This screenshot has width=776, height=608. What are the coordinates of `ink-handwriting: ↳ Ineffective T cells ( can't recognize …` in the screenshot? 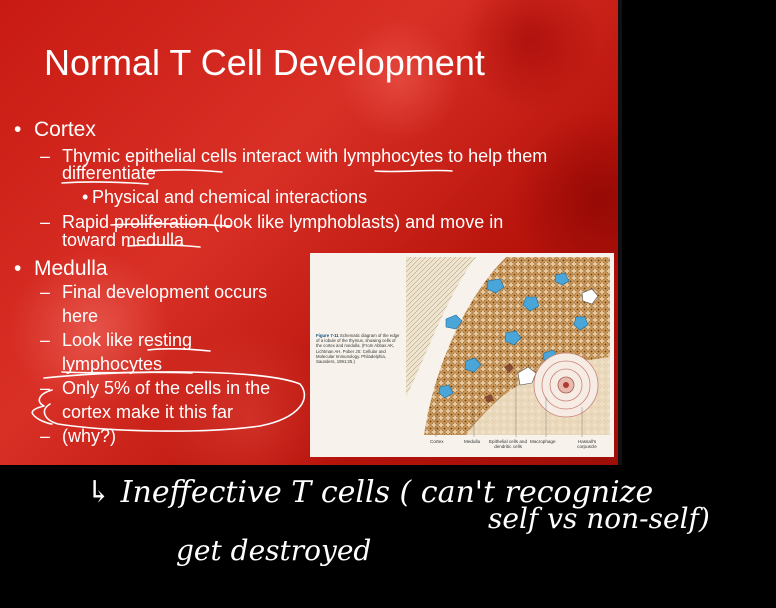 It's located at (398, 521).